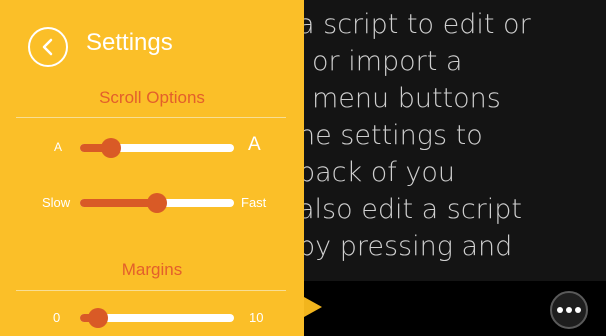 This screenshot has height=336, width=606. I want to click on script-line: menu buttons, so click(406, 98).